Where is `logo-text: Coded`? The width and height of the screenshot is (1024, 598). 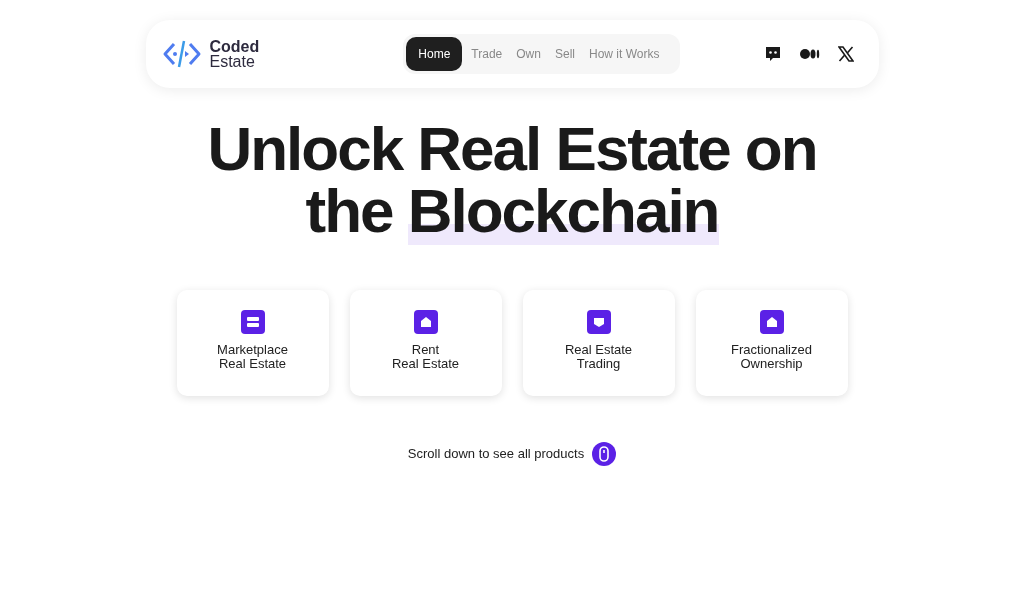
logo-text: Coded is located at coordinates (234, 46).